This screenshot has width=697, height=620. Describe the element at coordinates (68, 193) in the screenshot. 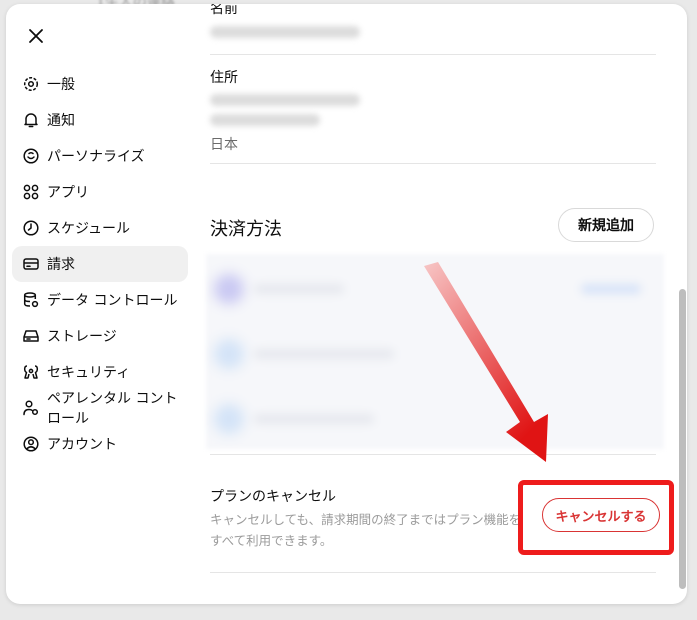

I see `sidebar-item-label: アプリ` at that location.